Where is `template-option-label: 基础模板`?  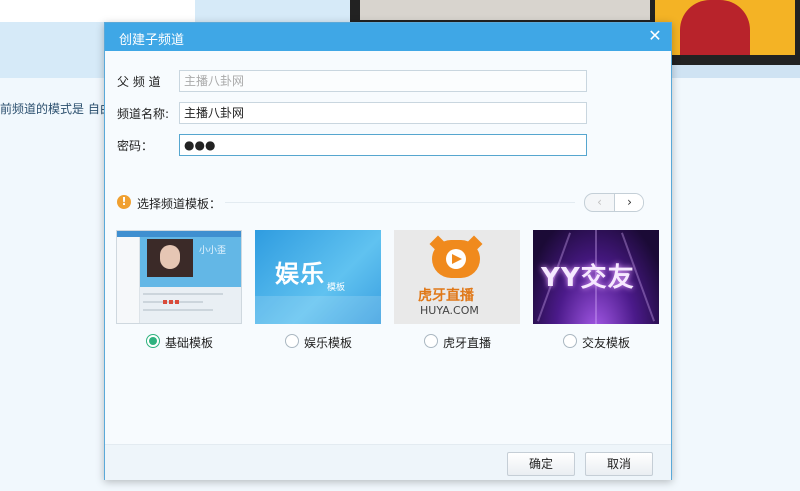 template-option-label: 基础模板 is located at coordinates (189, 343).